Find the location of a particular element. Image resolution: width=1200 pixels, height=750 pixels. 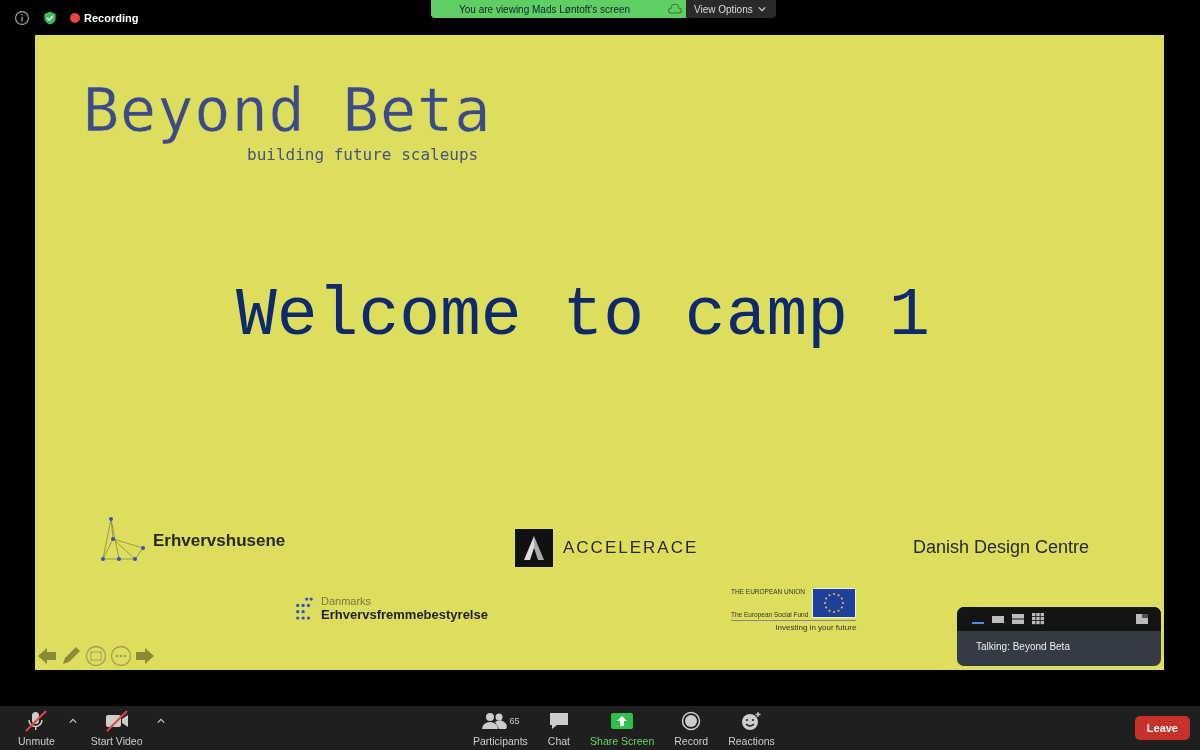

share-screen-icon is located at coordinates (622, 720).